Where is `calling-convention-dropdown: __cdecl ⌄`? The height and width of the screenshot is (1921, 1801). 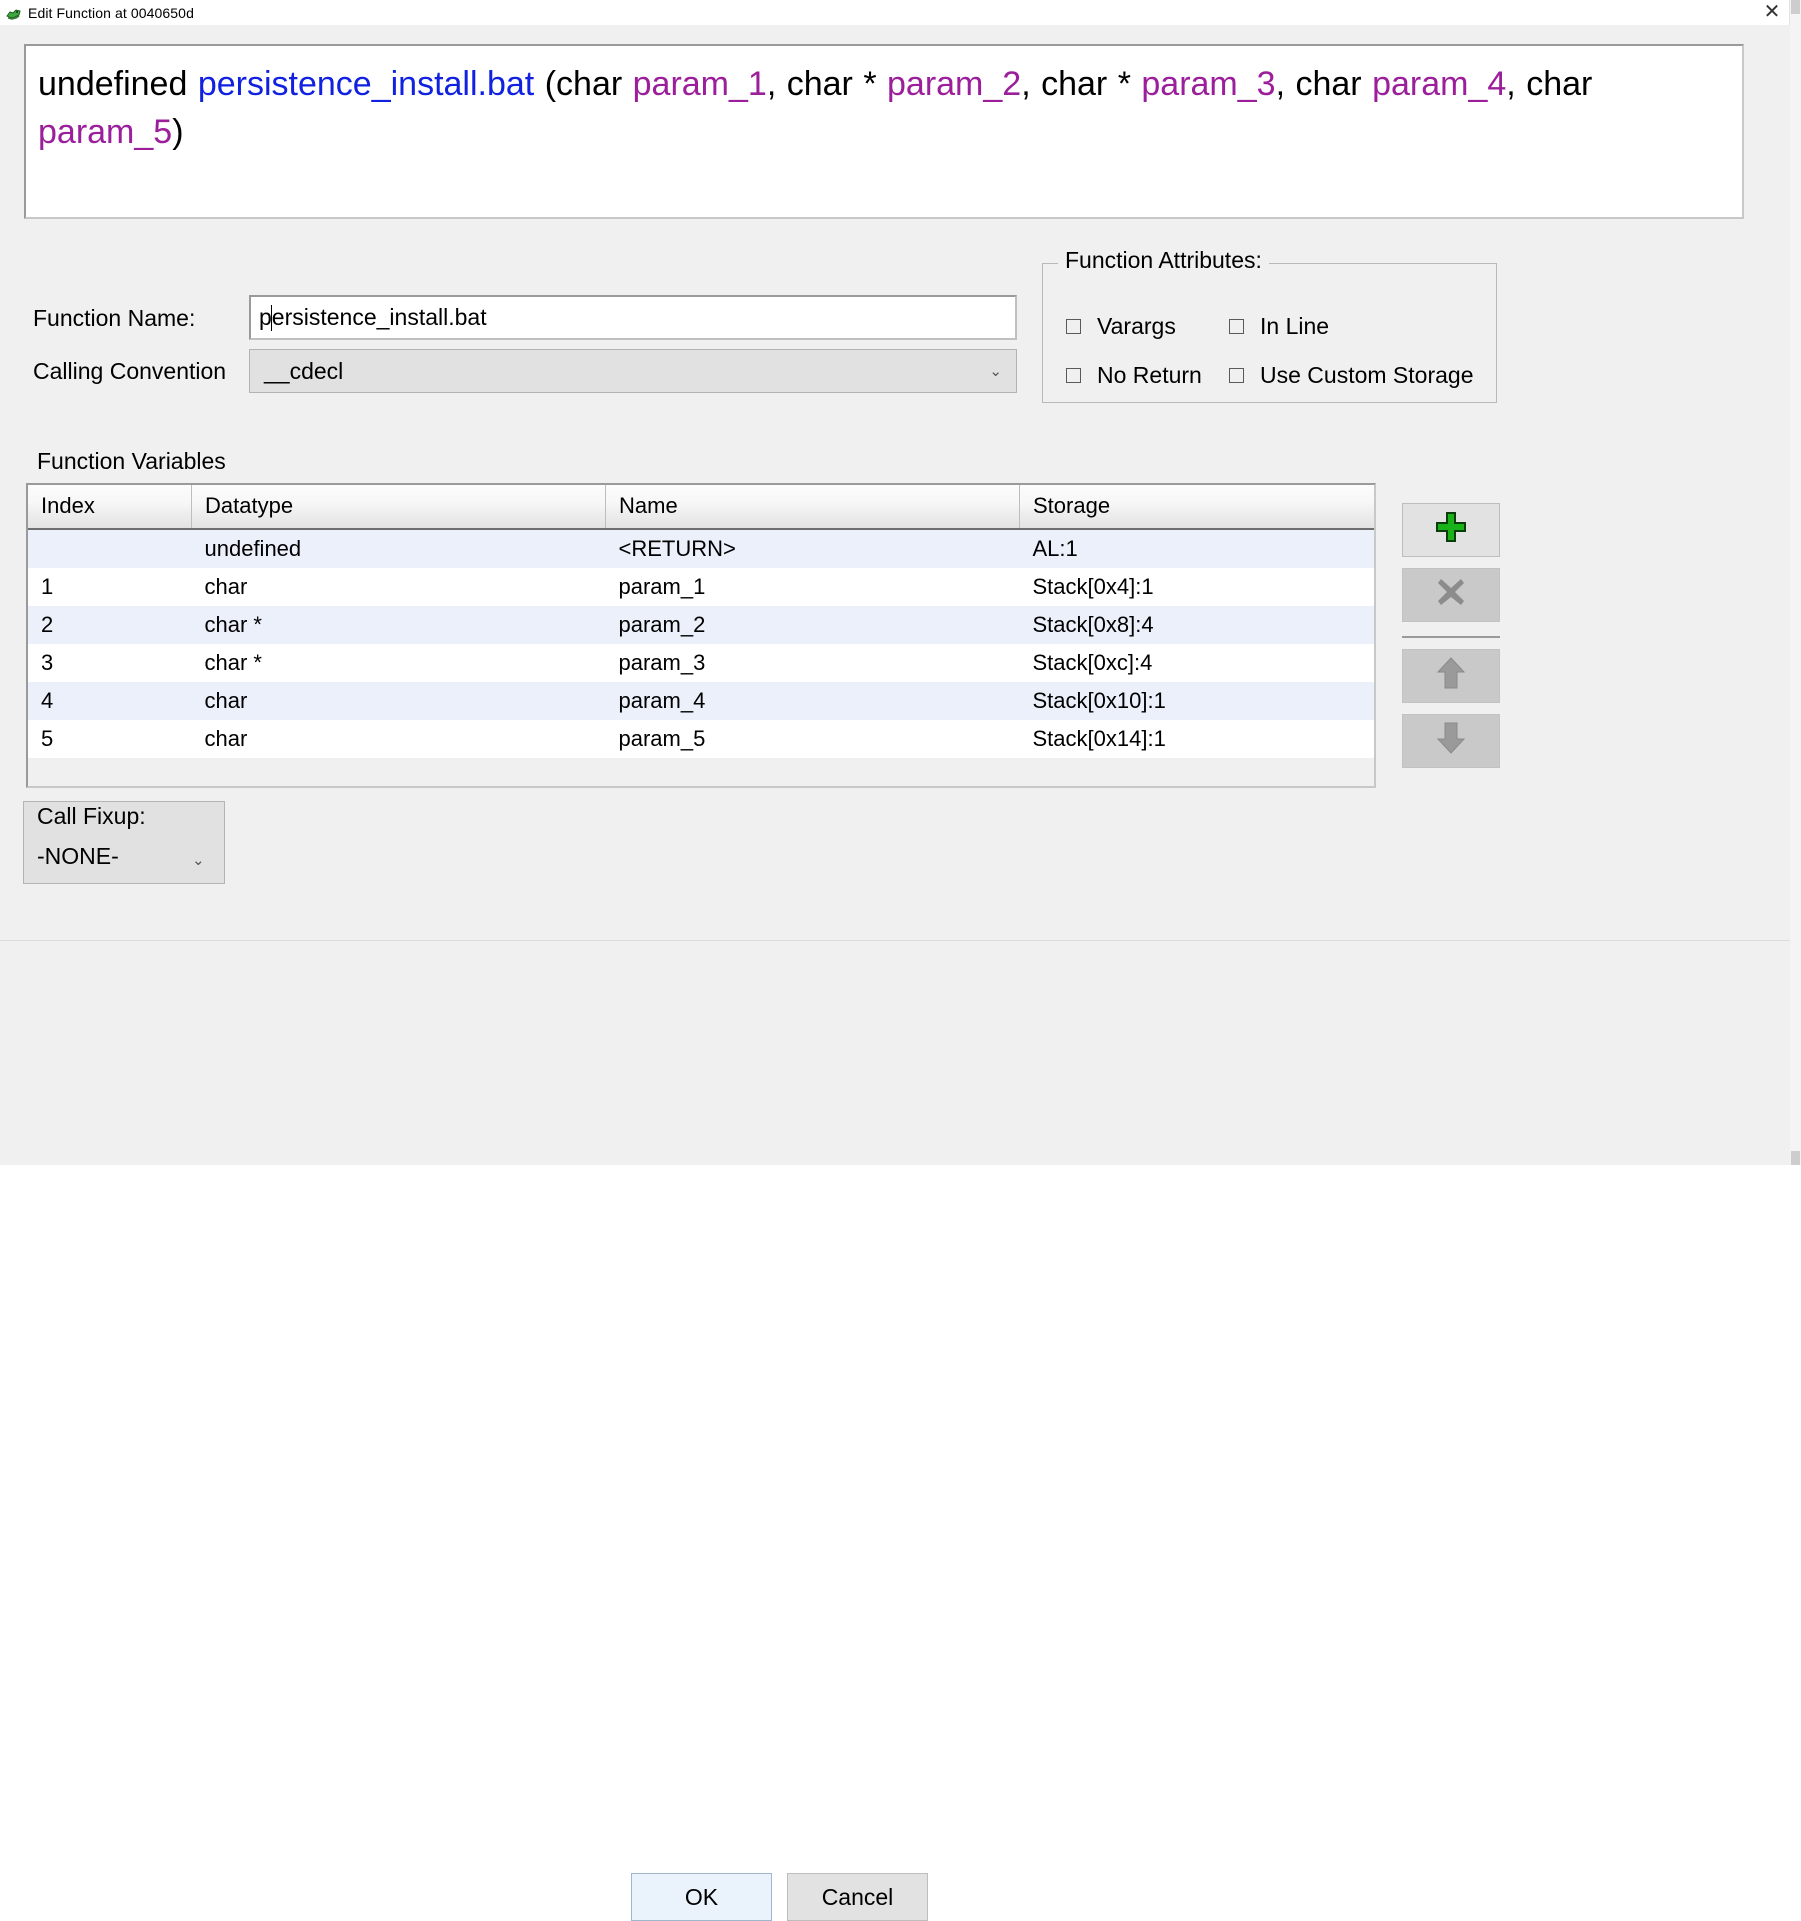
calling-convention-dropdown: __cdecl ⌄ is located at coordinates (633, 371).